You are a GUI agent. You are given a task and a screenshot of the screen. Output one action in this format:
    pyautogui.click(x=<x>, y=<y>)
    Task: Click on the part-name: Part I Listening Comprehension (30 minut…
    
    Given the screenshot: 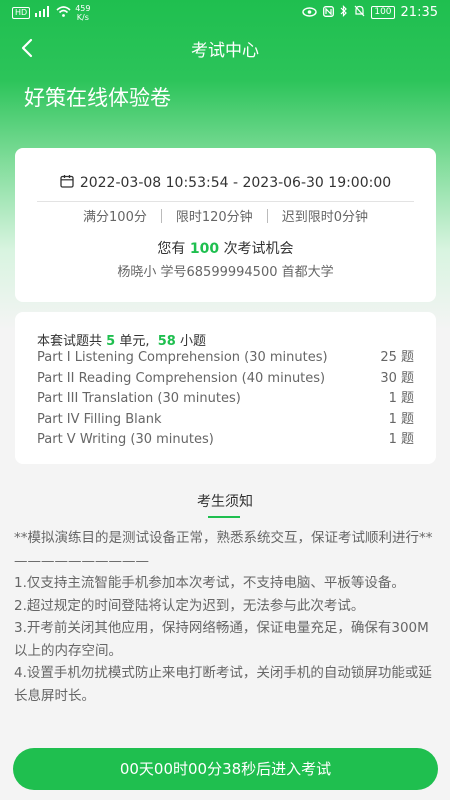 What is the action you would take?
    pyautogui.click(x=182, y=357)
    